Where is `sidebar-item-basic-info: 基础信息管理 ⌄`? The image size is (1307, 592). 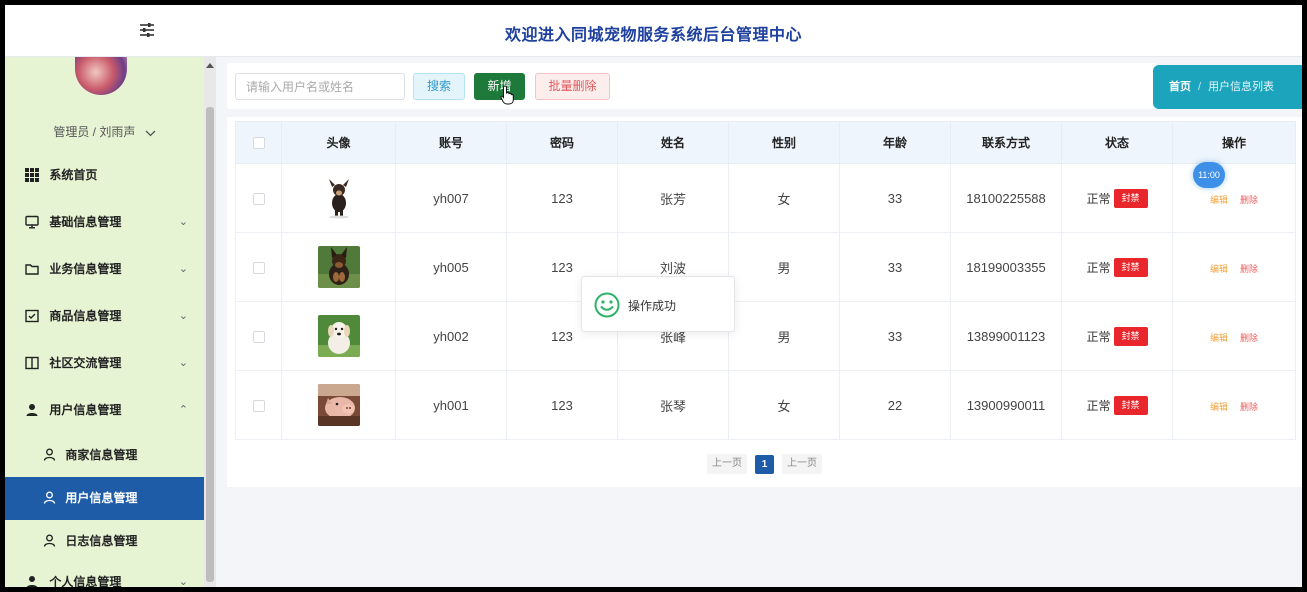 sidebar-item-basic-info: 基础信息管理 ⌄ is located at coordinates (104, 222).